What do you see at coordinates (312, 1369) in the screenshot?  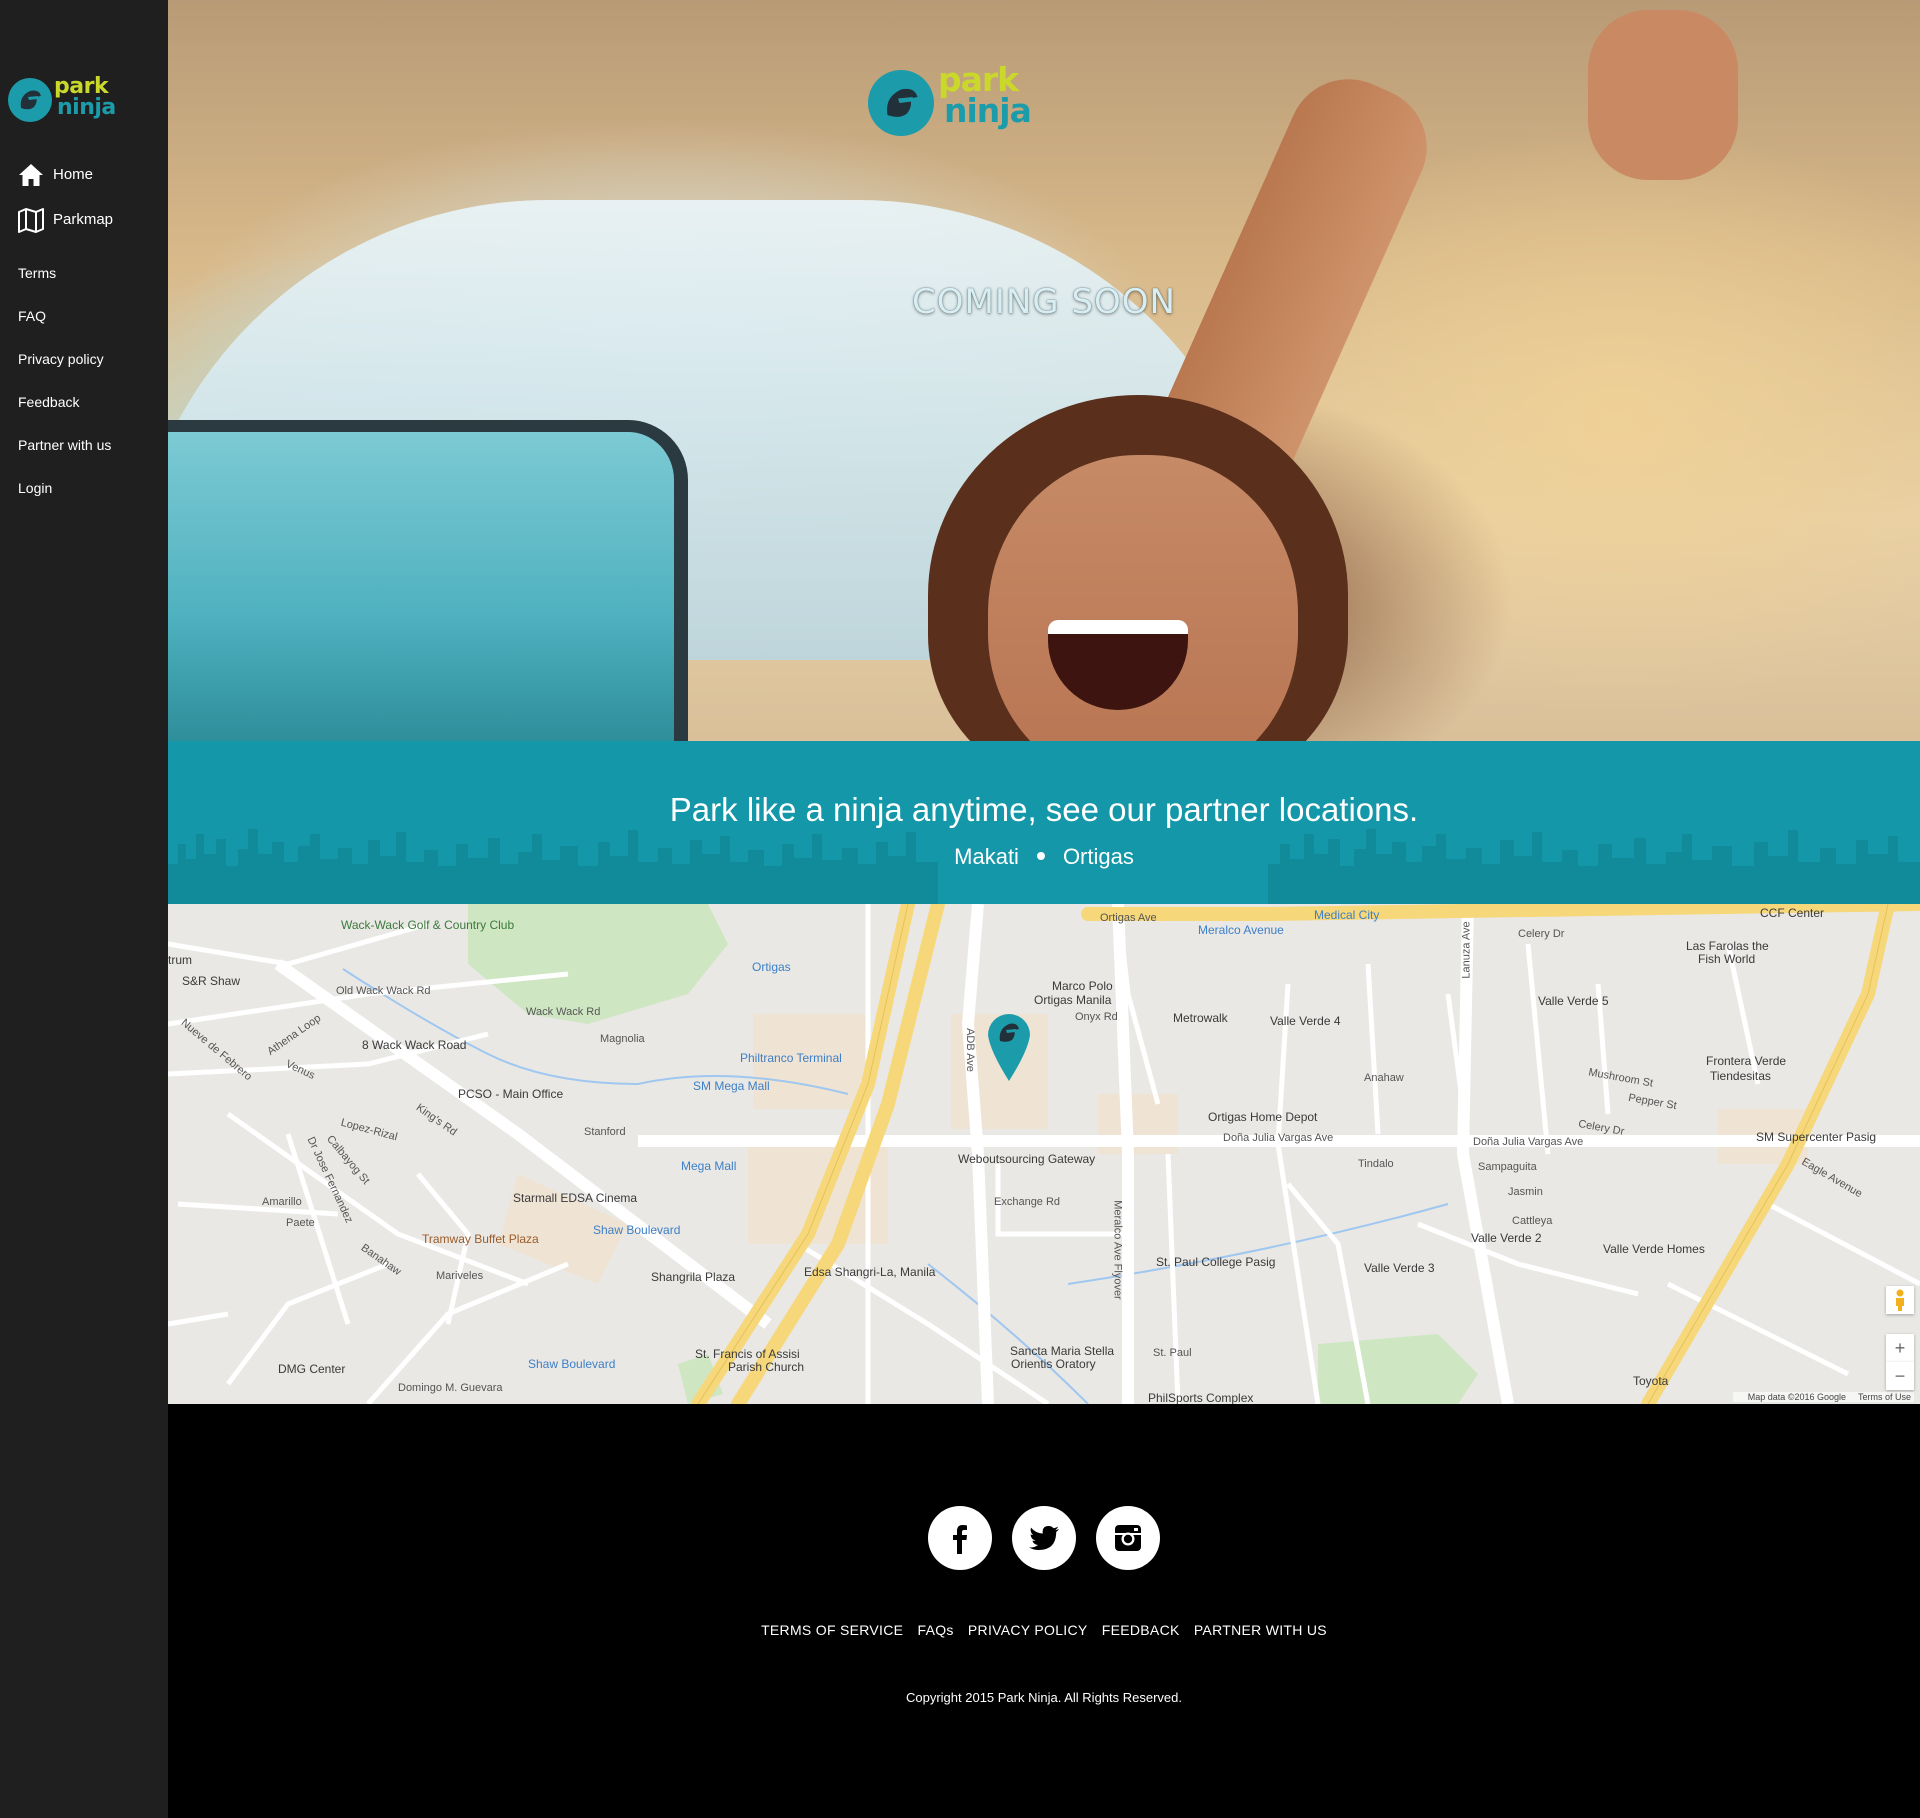 I see `map-label: DMG Center` at bounding box center [312, 1369].